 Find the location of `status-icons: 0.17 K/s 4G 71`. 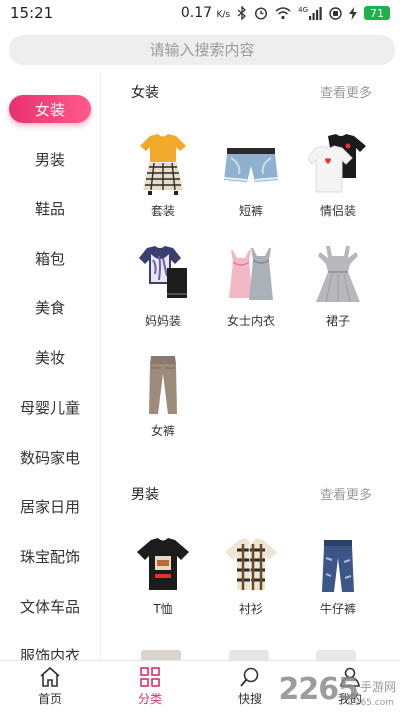

status-icons: 0.17 K/s 4G 71 is located at coordinates (285, 13).